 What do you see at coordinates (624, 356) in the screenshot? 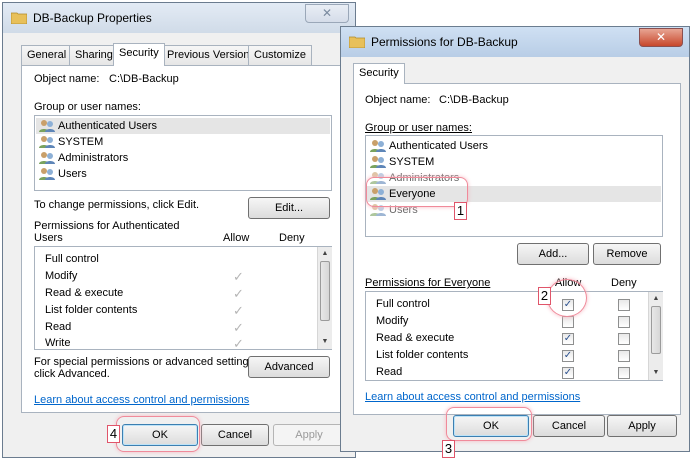
I see `deny-checkbox-list-folder` at bounding box center [624, 356].